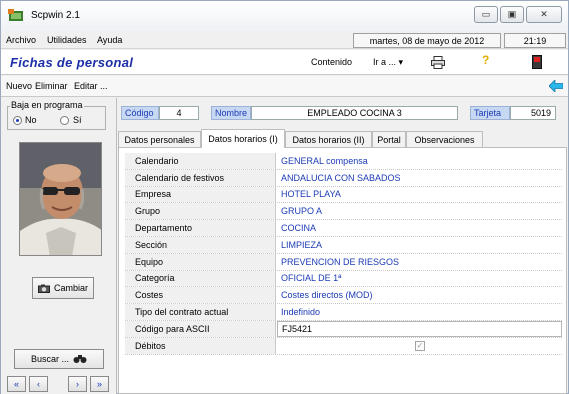 The image size is (569, 394). What do you see at coordinates (354, 113) in the screenshot?
I see `nombre-field: EMPLEADO COCINA 3` at bounding box center [354, 113].